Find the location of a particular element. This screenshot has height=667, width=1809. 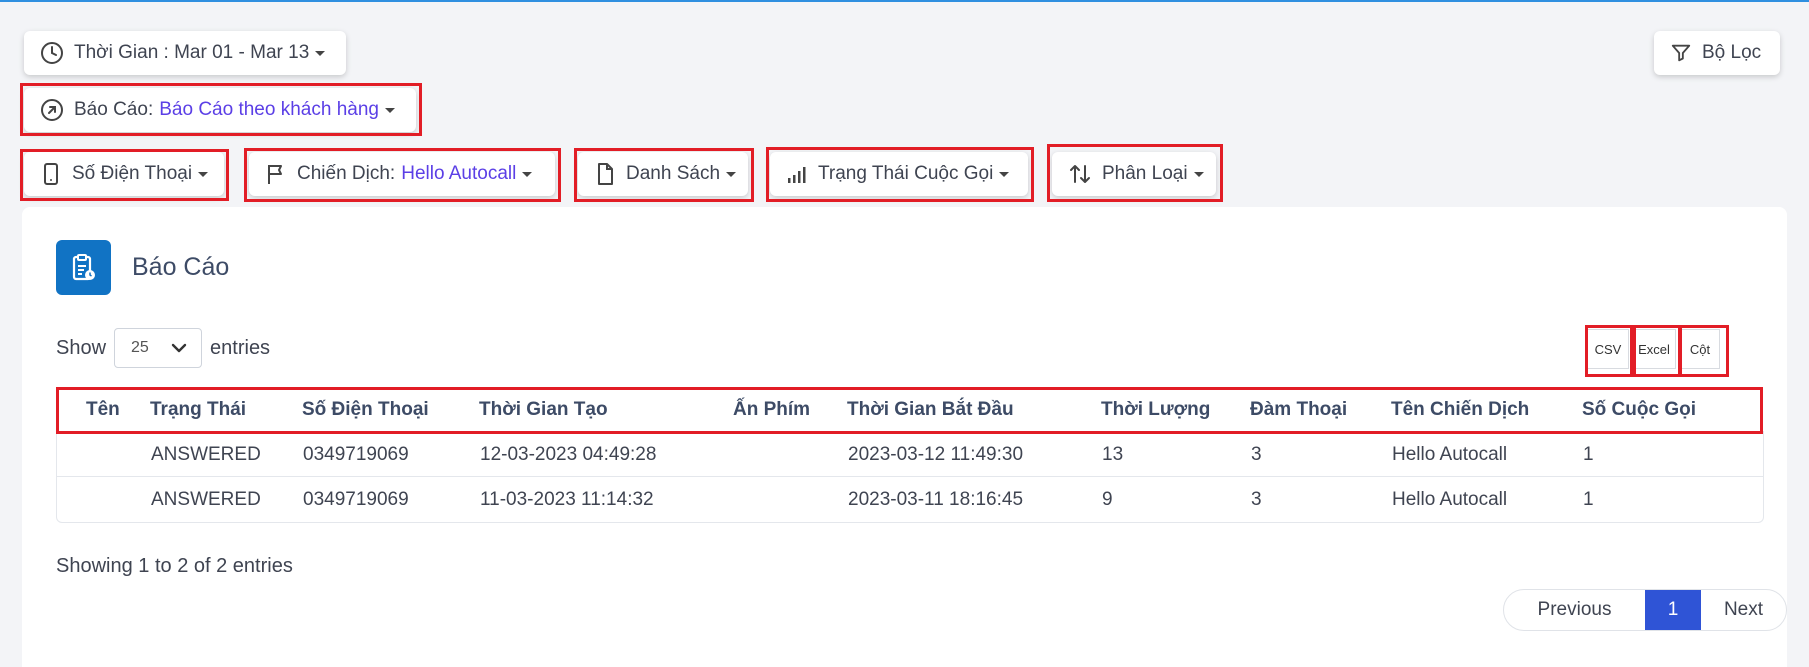

time-range-dropdown: Thời Gian : Mar 01 - Mar 13 is located at coordinates (185, 53).